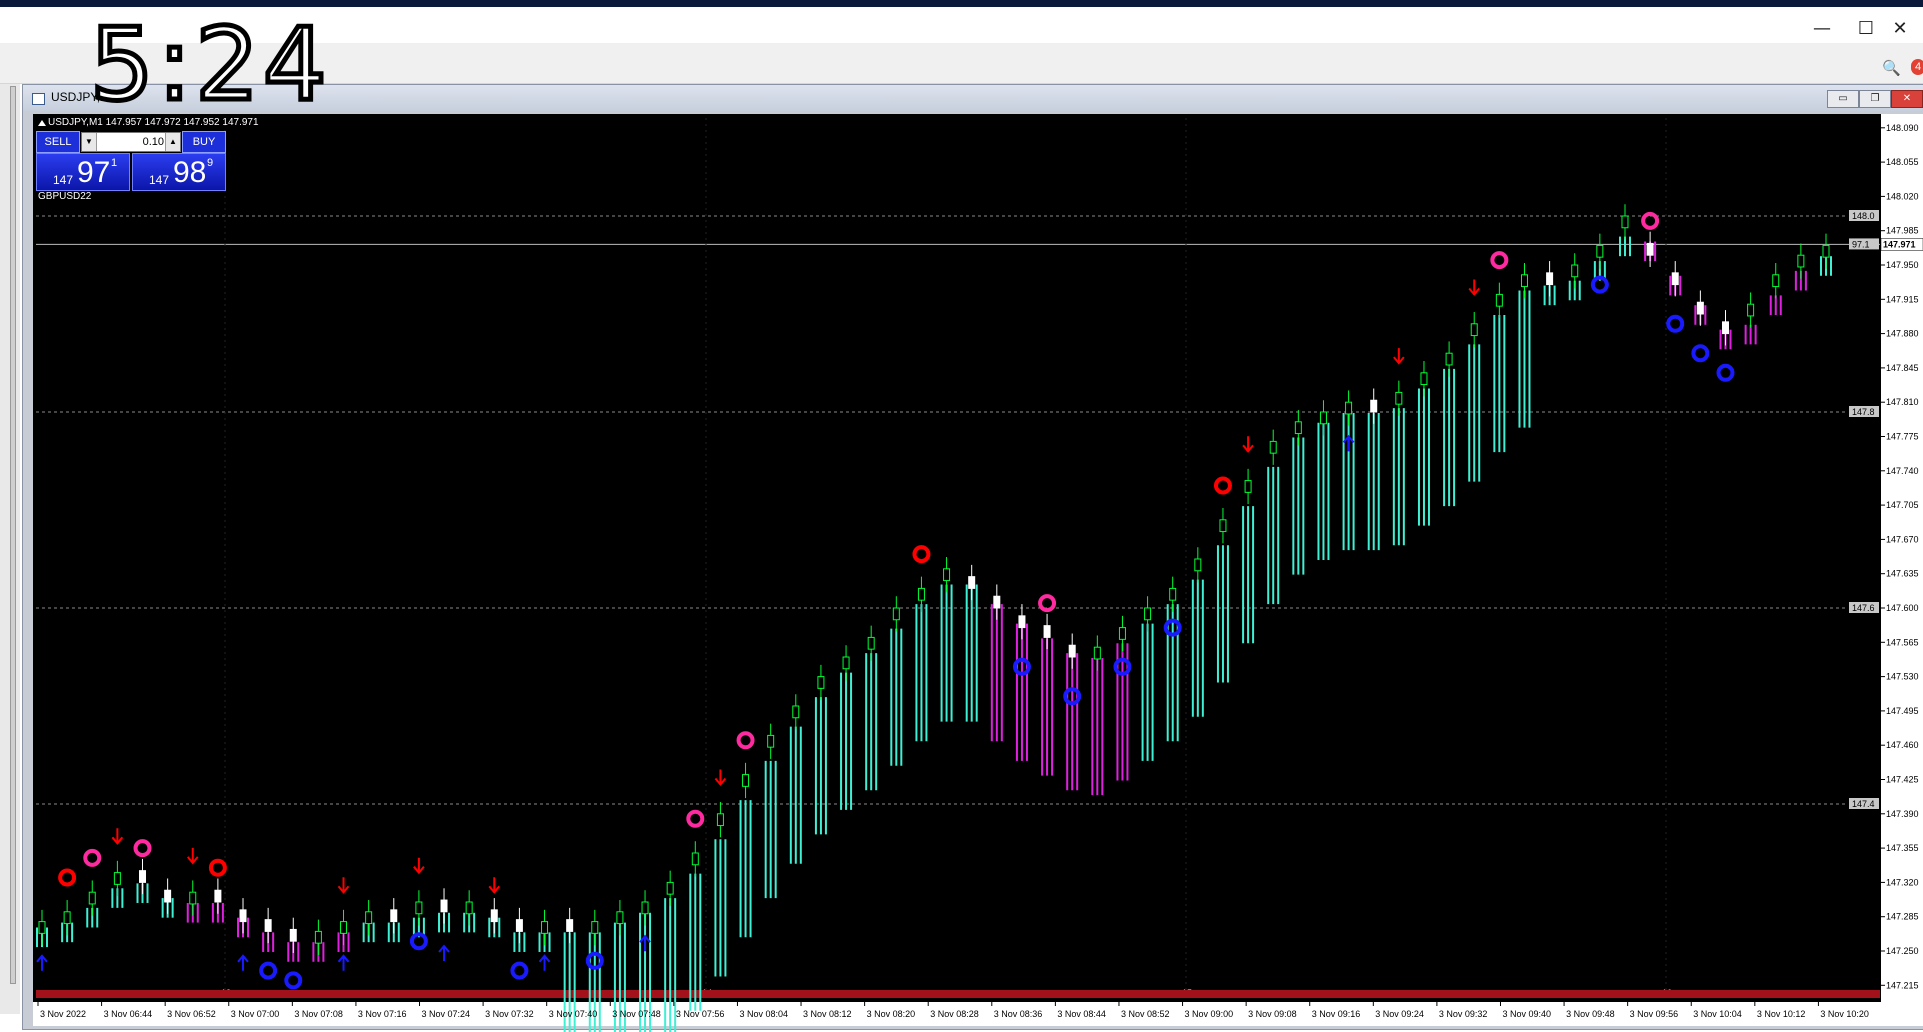 This screenshot has width=1923, height=1032. Describe the element at coordinates (1900, 29) in the screenshot. I see `window-close-button: ✕` at that location.